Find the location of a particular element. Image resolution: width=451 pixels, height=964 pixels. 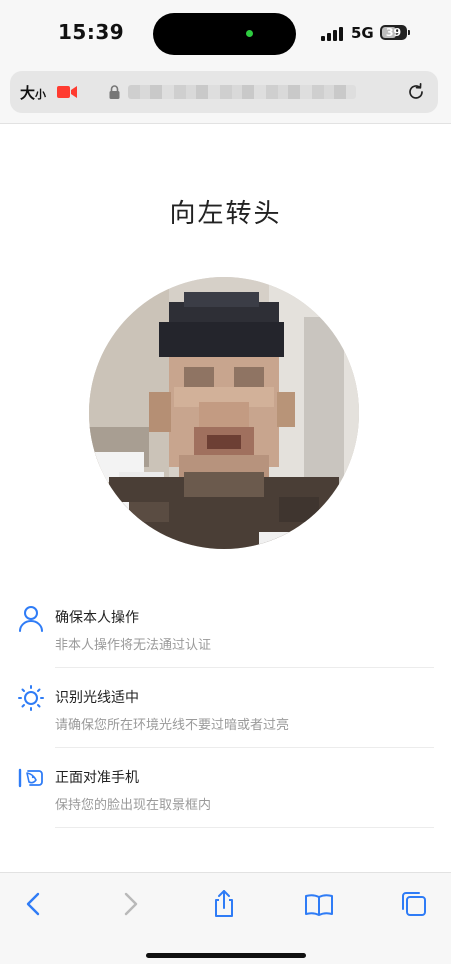

address-bar: 大小 is located at coordinates (224, 92).